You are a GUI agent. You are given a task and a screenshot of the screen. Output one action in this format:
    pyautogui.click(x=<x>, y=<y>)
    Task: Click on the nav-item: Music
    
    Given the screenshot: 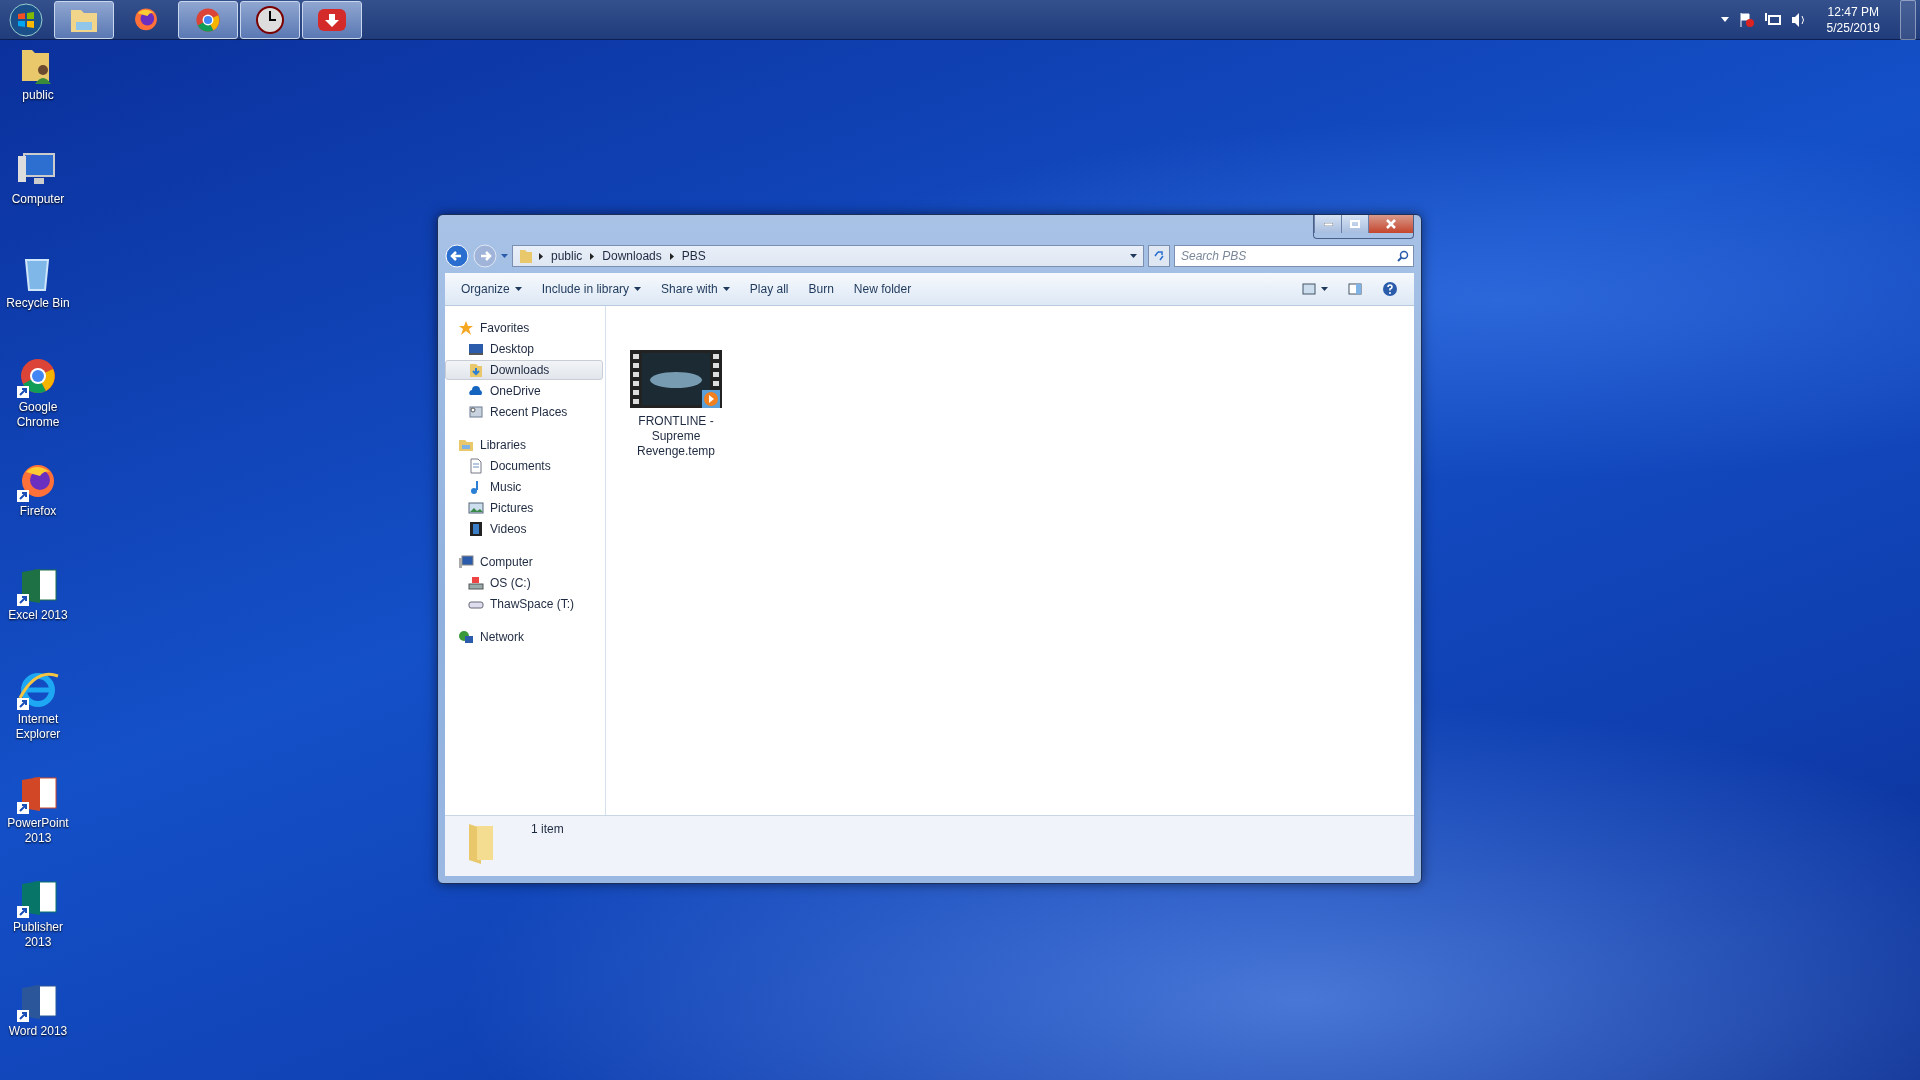 What is the action you would take?
    pyautogui.click(x=524, y=487)
    